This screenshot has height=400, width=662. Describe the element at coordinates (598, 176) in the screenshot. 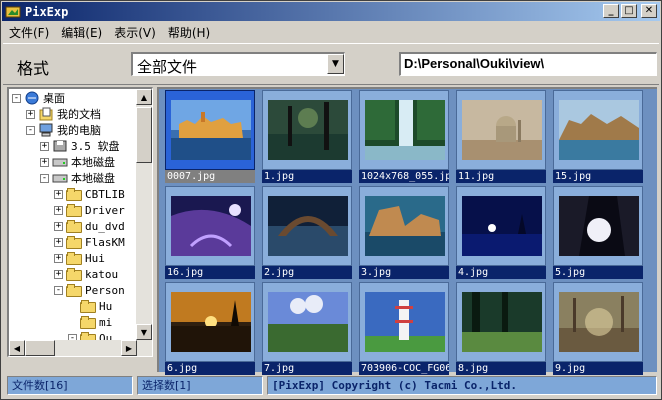

I see `thumbnail-caption: 15.jpg` at that location.